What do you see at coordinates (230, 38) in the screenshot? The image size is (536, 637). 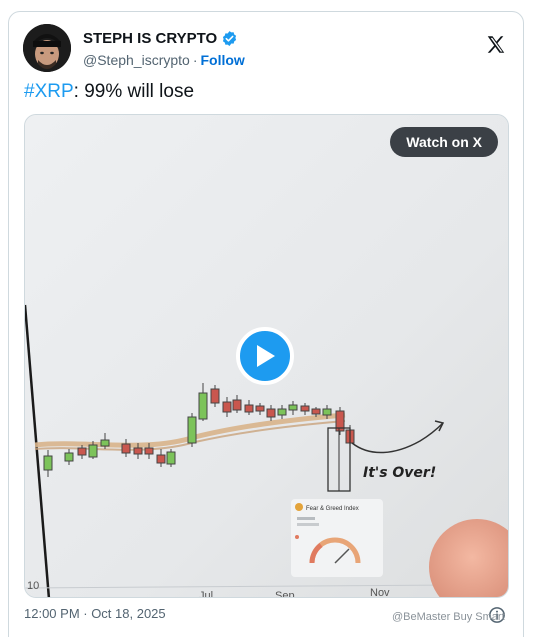 I see `verified-badge-icon` at bounding box center [230, 38].